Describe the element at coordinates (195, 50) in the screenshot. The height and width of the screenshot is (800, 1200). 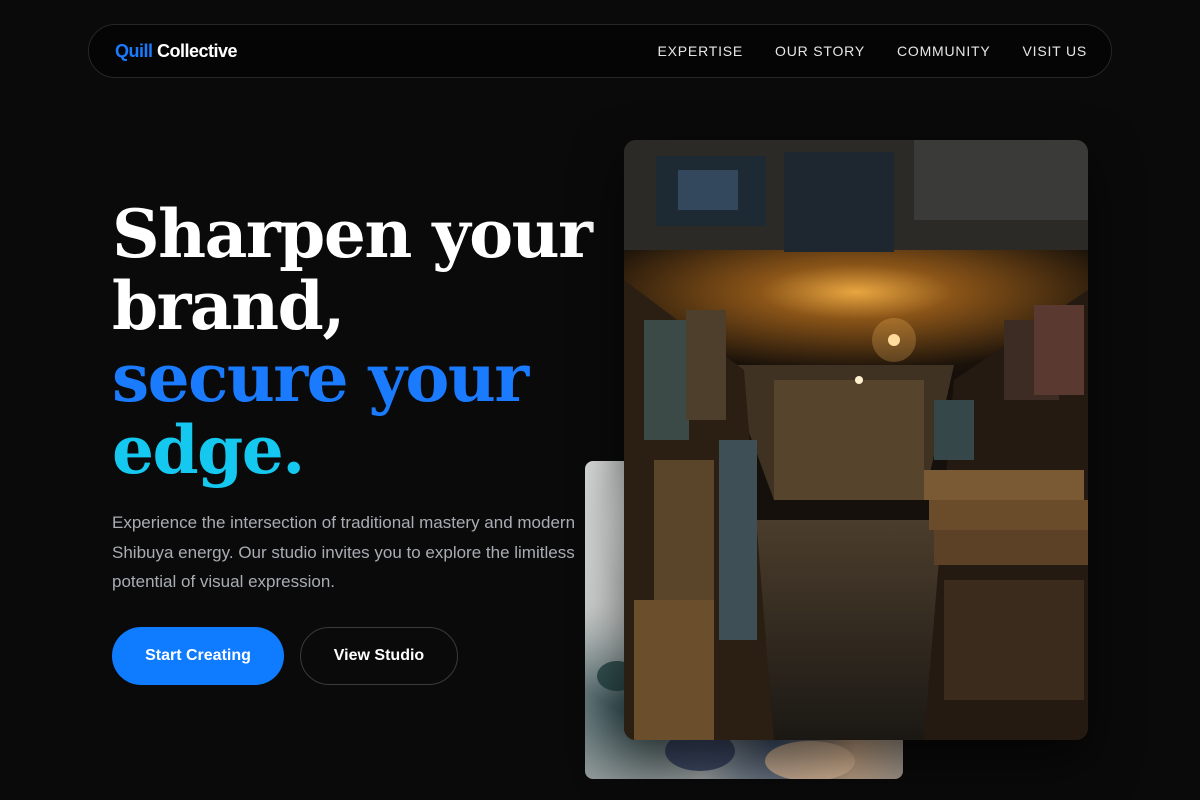
I see `brand-logo-rest: Collective` at that location.